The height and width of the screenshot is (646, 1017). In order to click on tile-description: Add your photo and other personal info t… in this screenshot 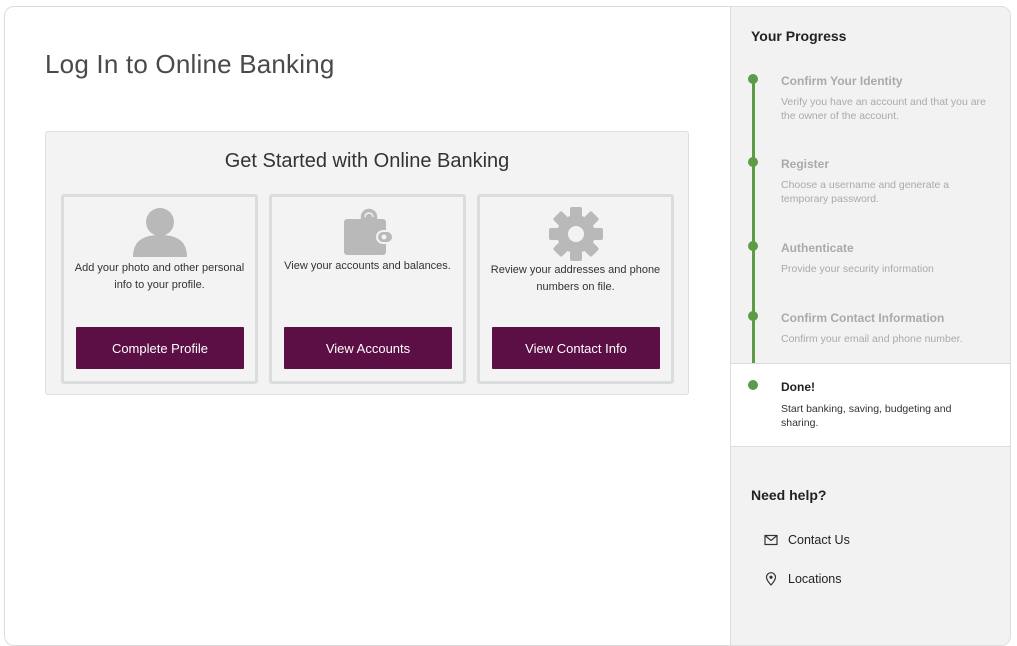, I will do `click(159, 276)`.